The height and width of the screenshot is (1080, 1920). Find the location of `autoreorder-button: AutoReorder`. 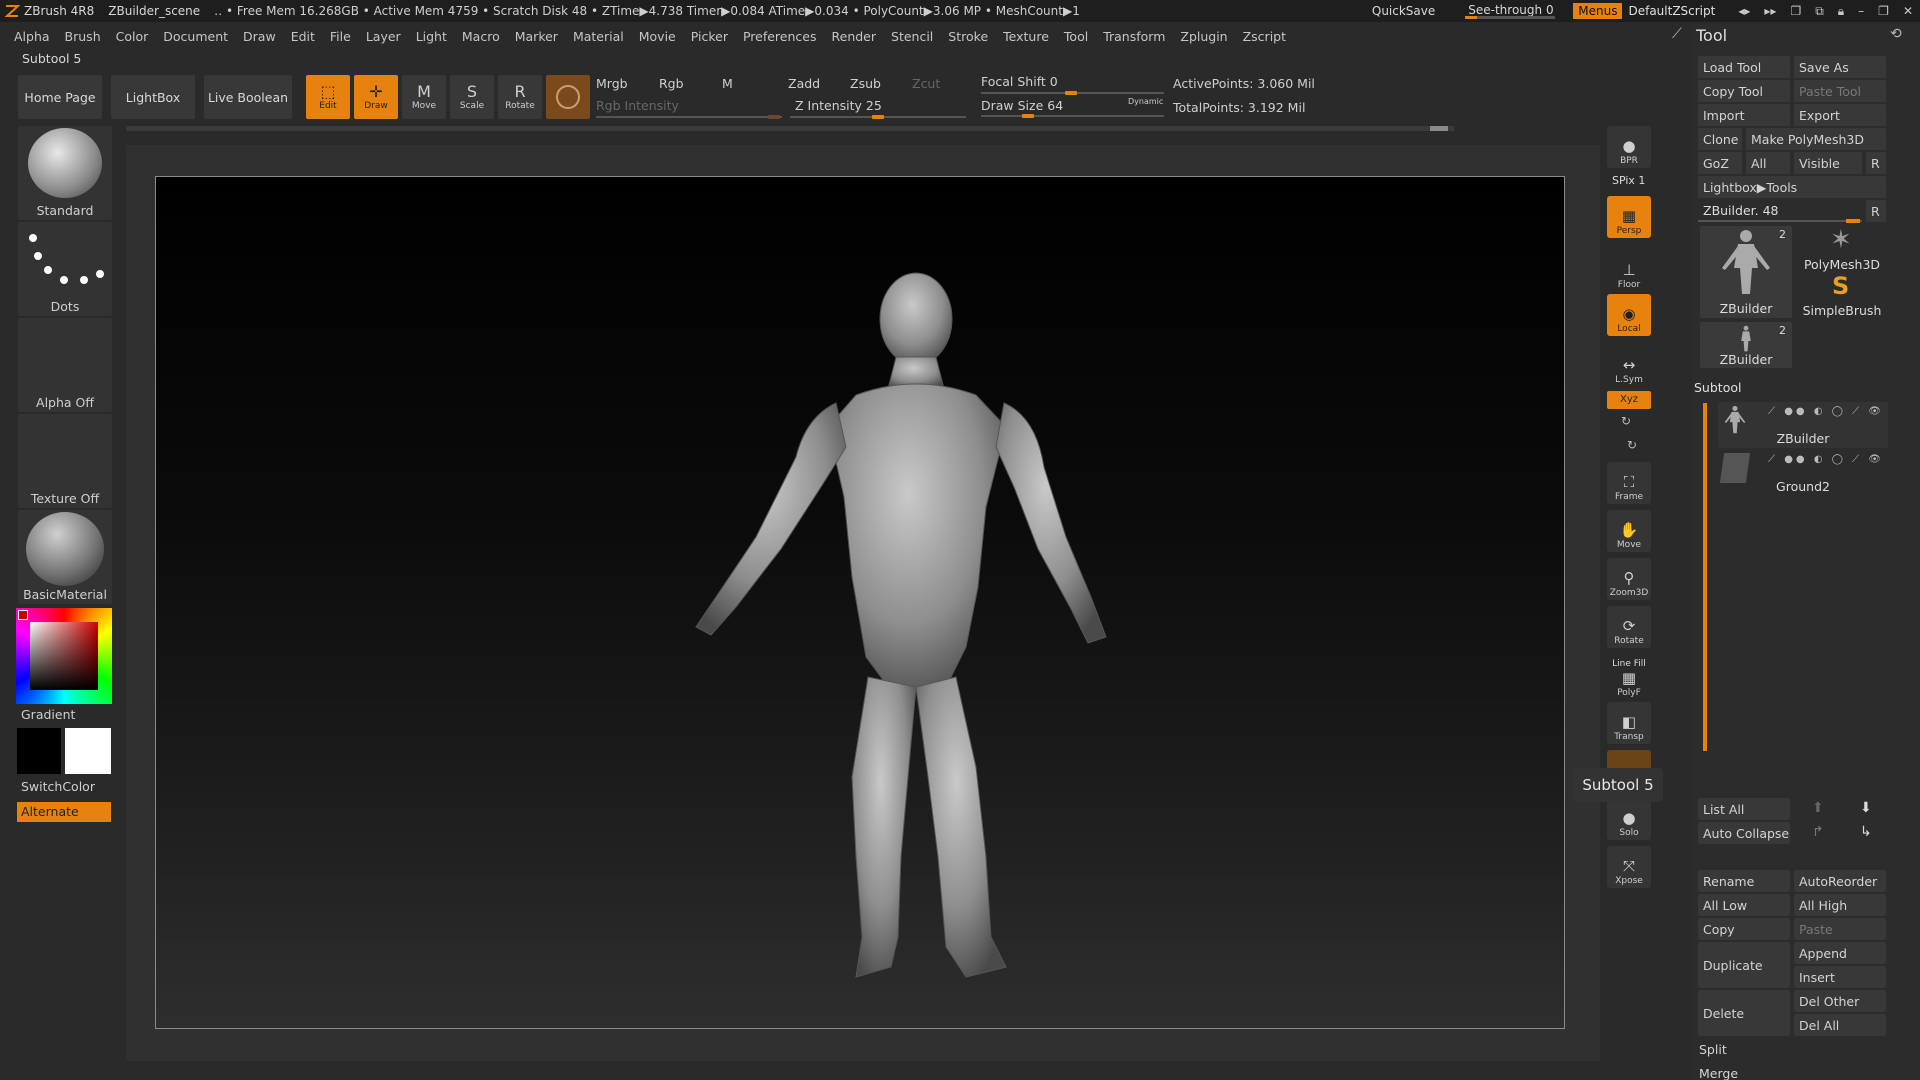

autoreorder-button: AutoReorder is located at coordinates (1840, 881).